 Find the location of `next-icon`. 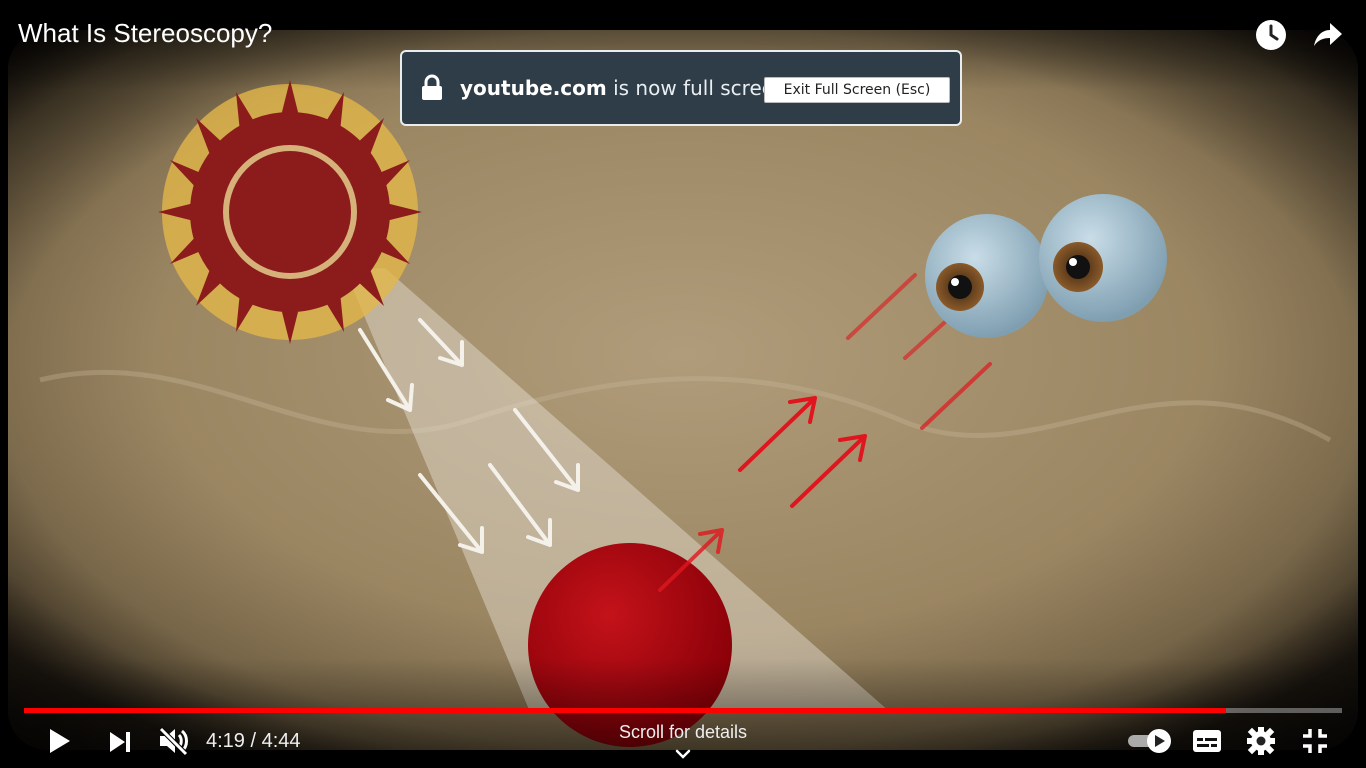

next-icon is located at coordinates (120, 742).